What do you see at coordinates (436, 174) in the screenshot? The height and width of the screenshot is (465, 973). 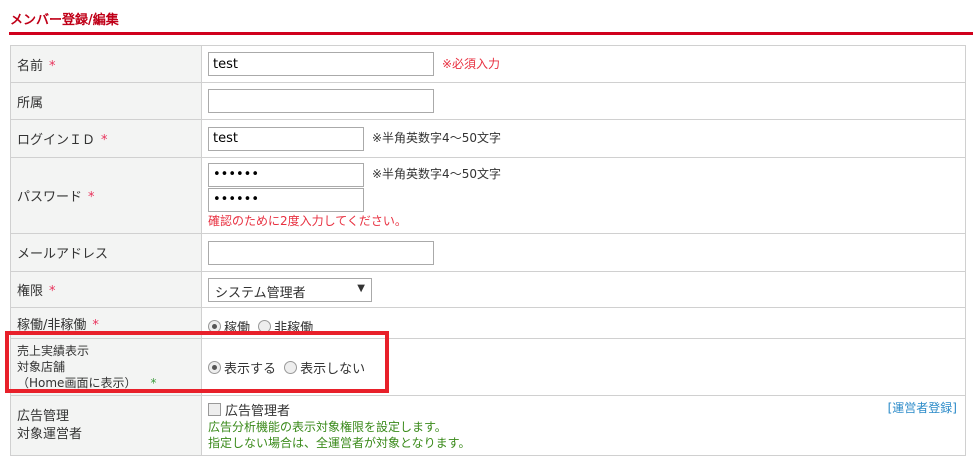 I see `password-note: ※半角英数字4～50文字` at bounding box center [436, 174].